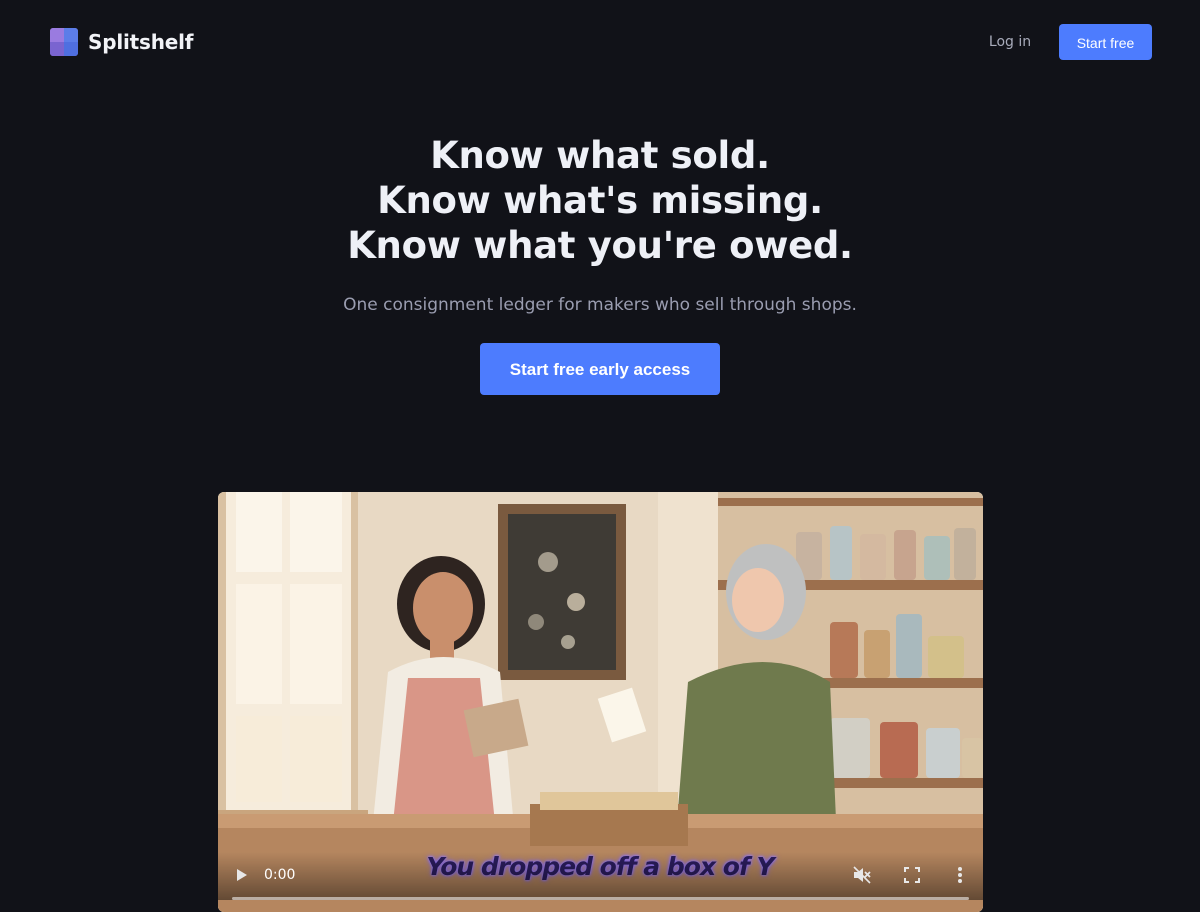 This screenshot has width=1200, height=912. What do you see at coordinates (960, 875) in the screenshot?
I see `more-vertical-icon` at bounding box center [960, 875].